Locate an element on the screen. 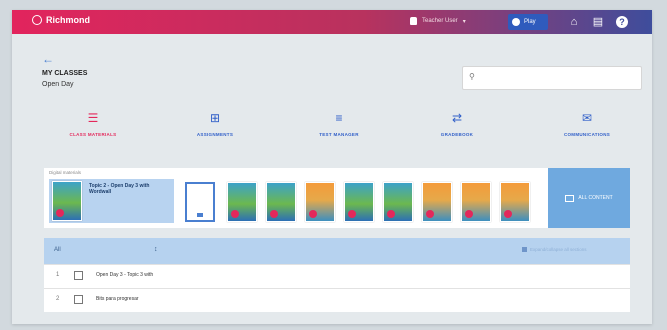  table-row: 2 Bits para progresar is located at coordinates (337, 300).